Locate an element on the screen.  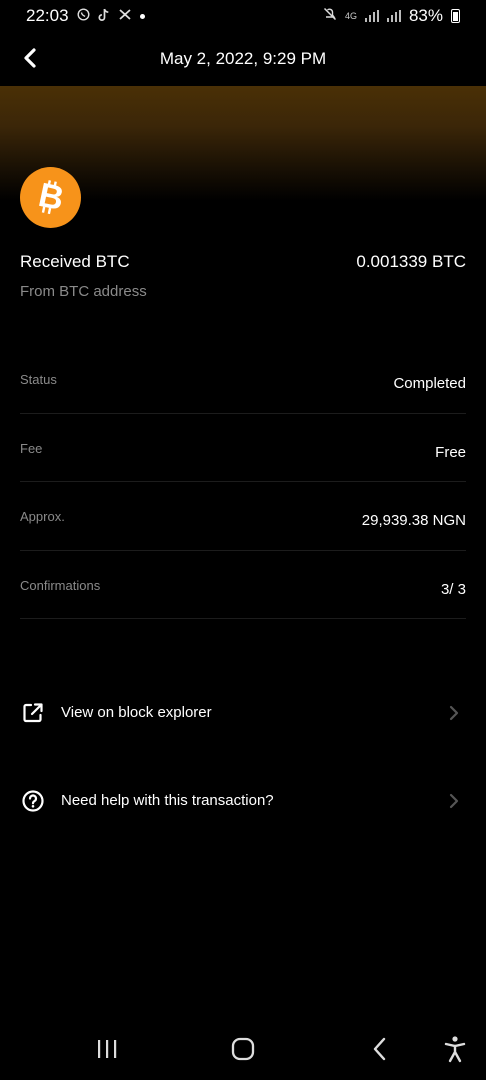
detail-value: Free is located at coordinates (450, 452).